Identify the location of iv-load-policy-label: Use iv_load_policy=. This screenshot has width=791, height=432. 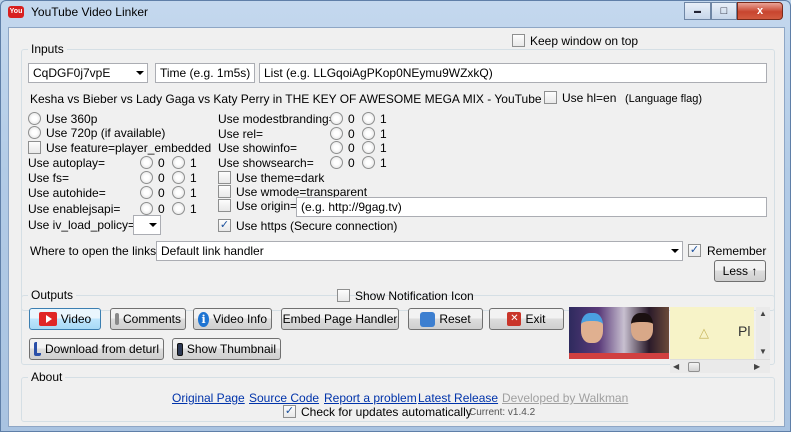
(82, 225).